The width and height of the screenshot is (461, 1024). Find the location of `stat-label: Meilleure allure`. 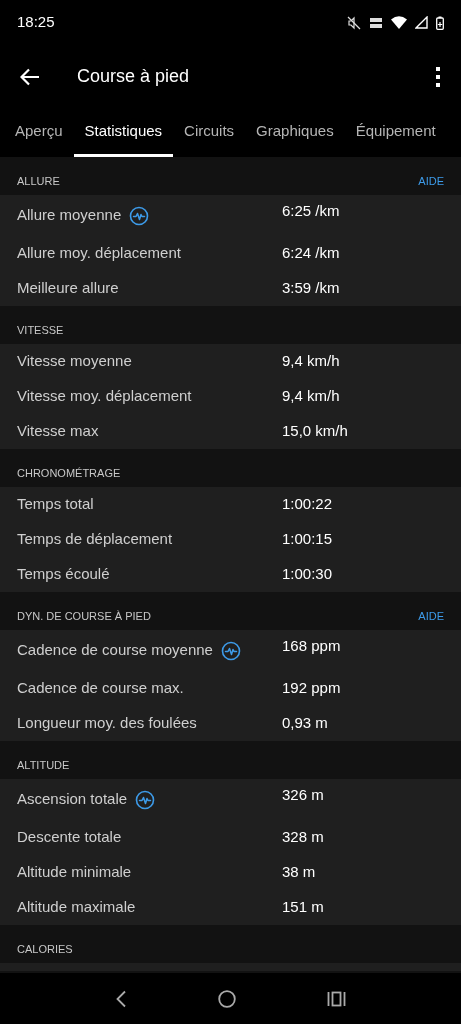

stat-label: Meilleure allure is located at coordinates (68, 288).